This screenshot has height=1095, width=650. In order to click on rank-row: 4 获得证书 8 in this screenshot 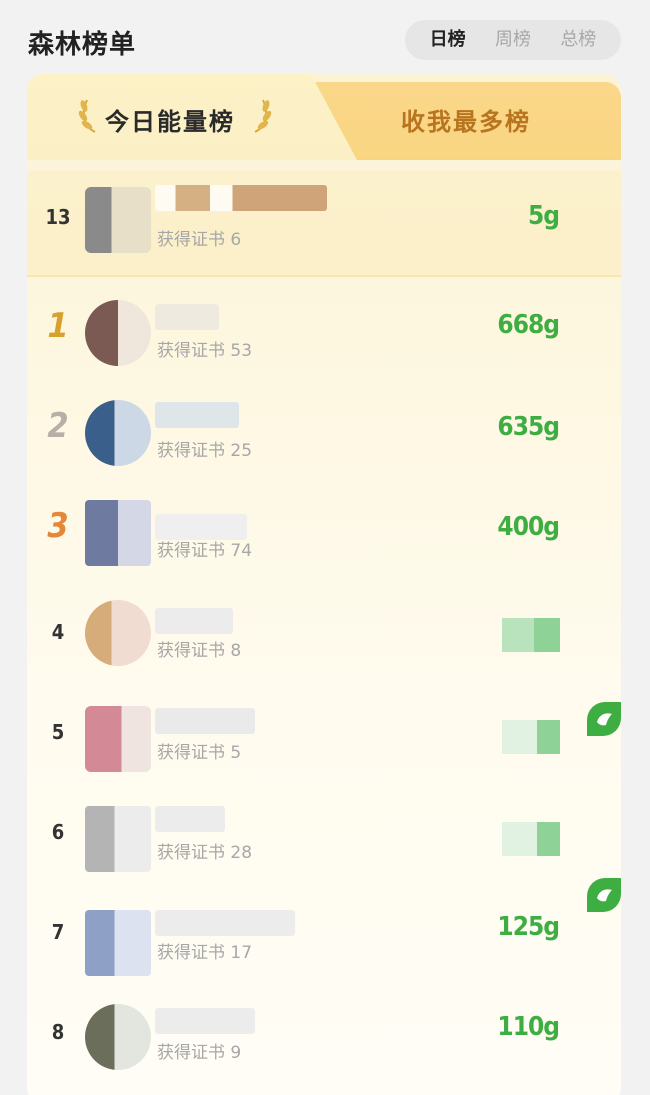, I will do `click(324, 630)`.